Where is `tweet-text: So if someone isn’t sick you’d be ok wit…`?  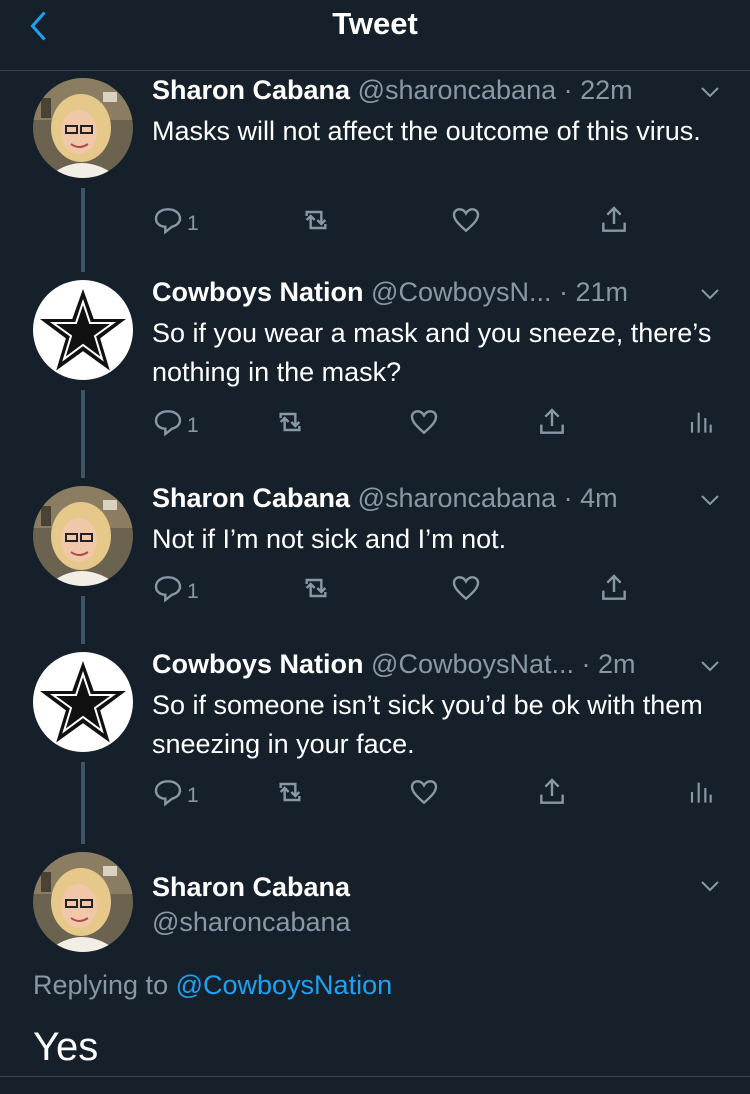 tweet-text: So if someone isn’t sick you’d be ok wit… is located at coordinates (427, 724).